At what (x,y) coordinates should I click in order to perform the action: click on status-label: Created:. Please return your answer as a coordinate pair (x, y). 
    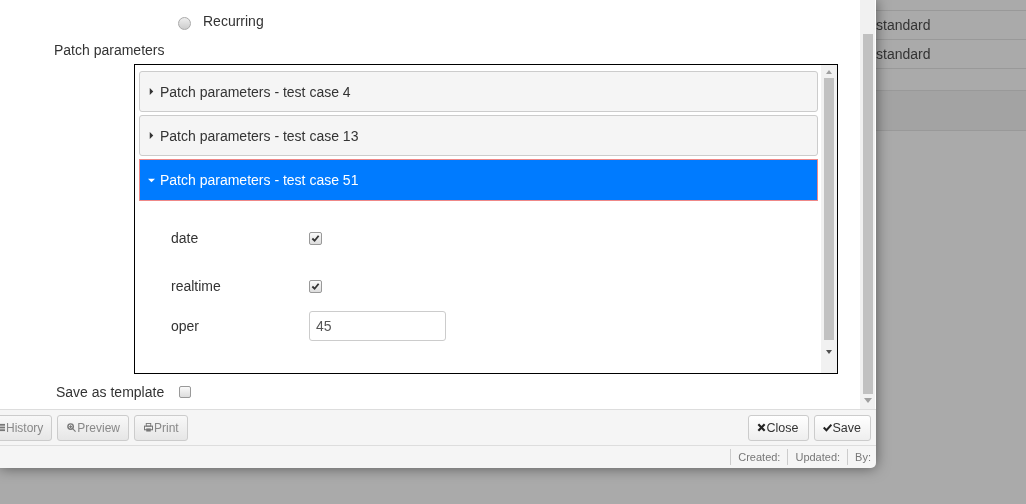
    Looking at the image, I should click on (759, 457).